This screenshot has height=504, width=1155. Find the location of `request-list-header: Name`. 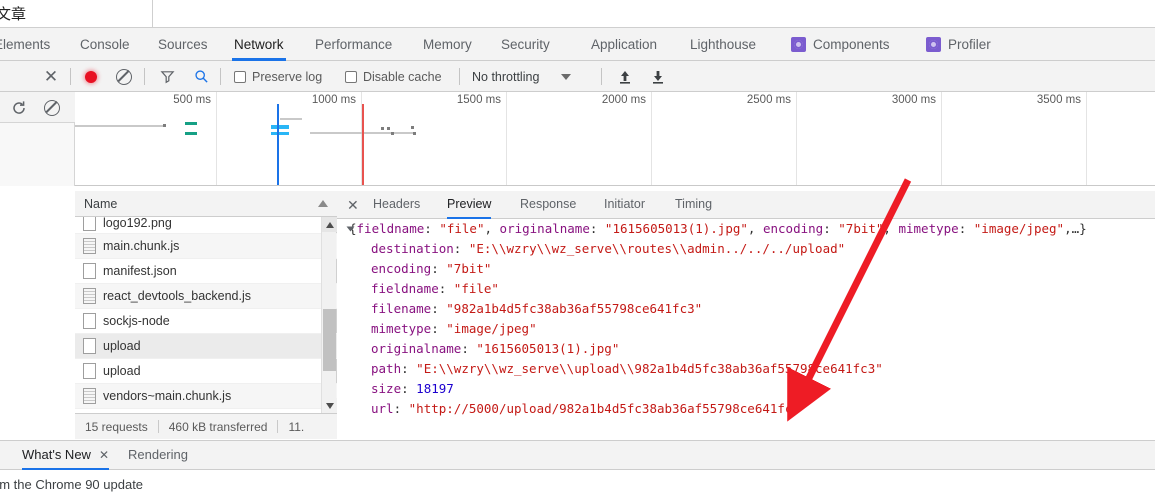

request-list-header: Name is located at coordinates (206, 204).